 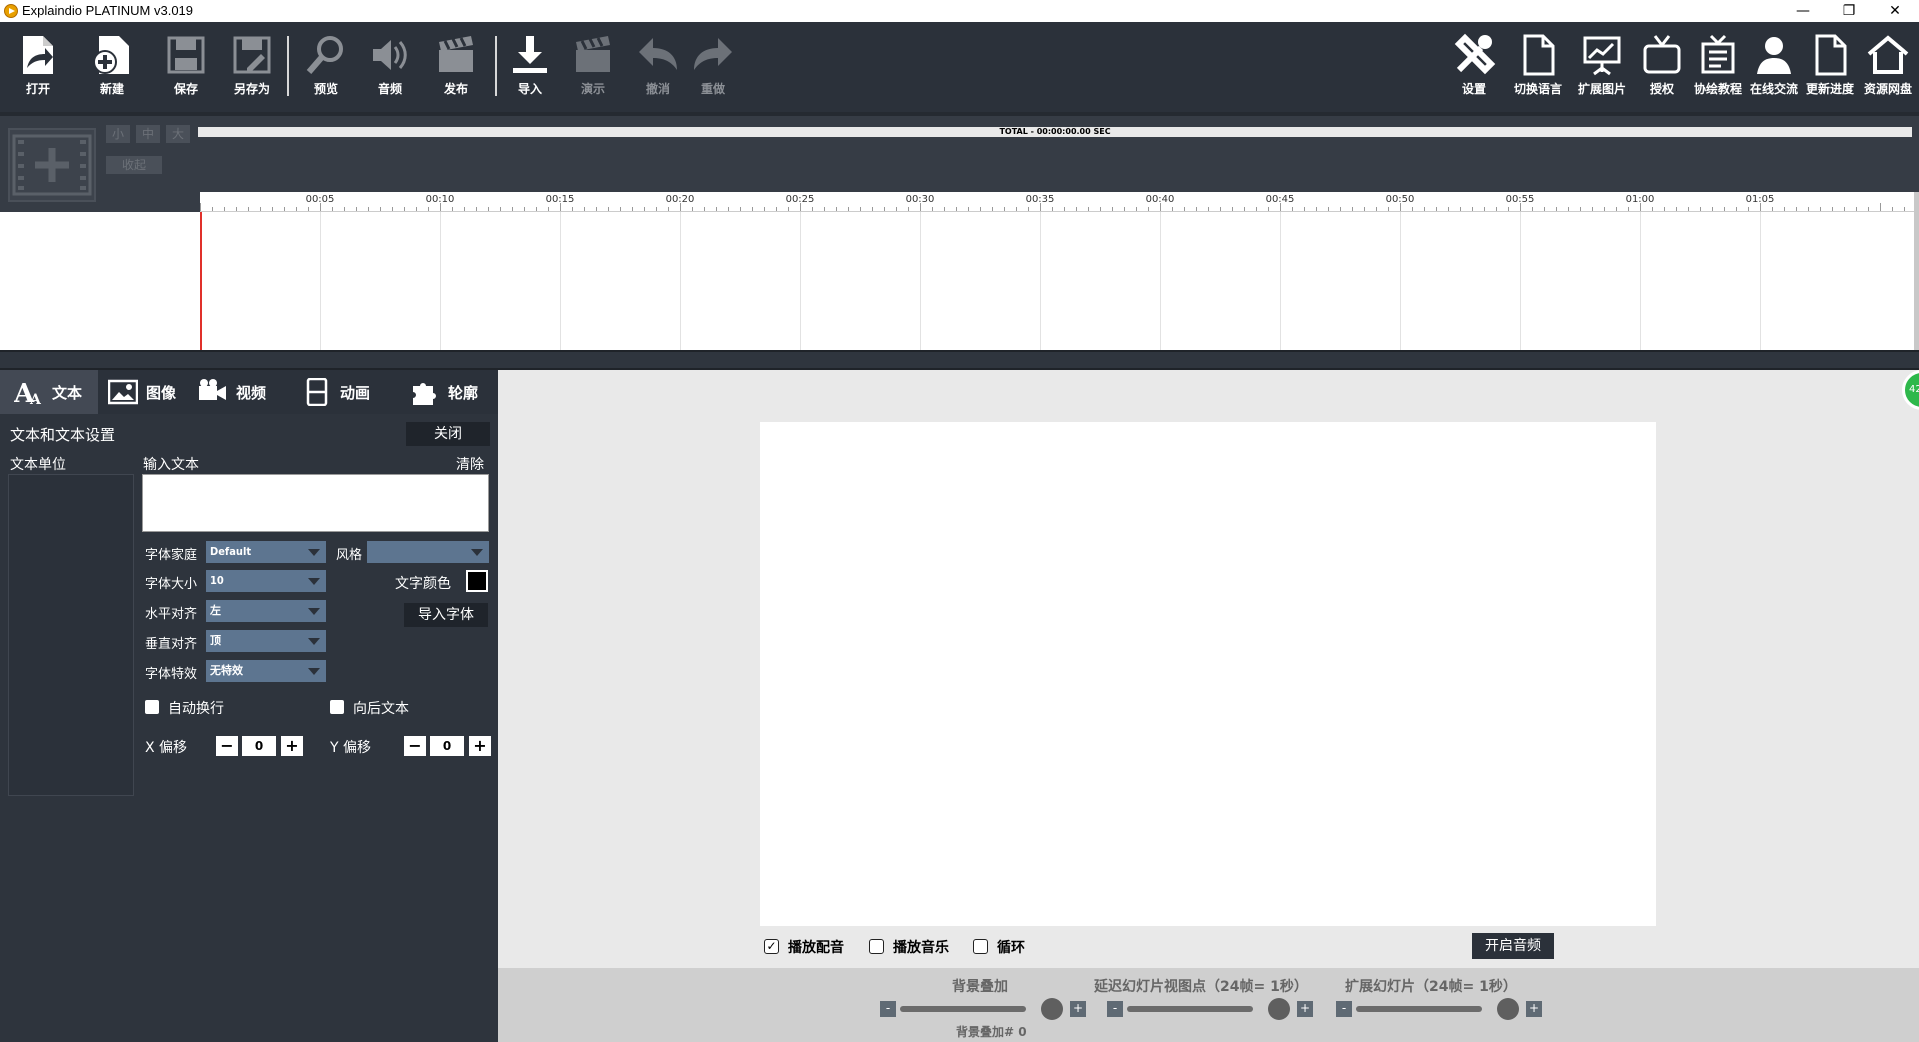 What do you see at coordinates (71, 635) in the screenshot?
I see `text-units-list` at bounding box center [71, 635].